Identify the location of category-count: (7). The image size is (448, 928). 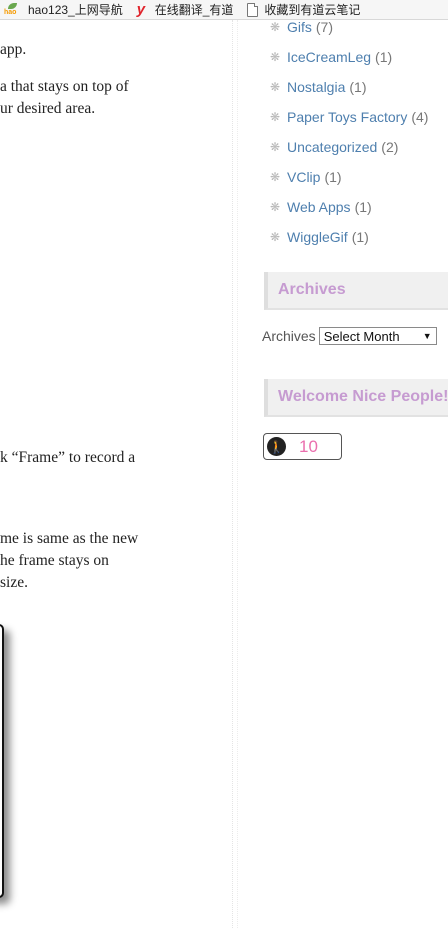
(324, 27).